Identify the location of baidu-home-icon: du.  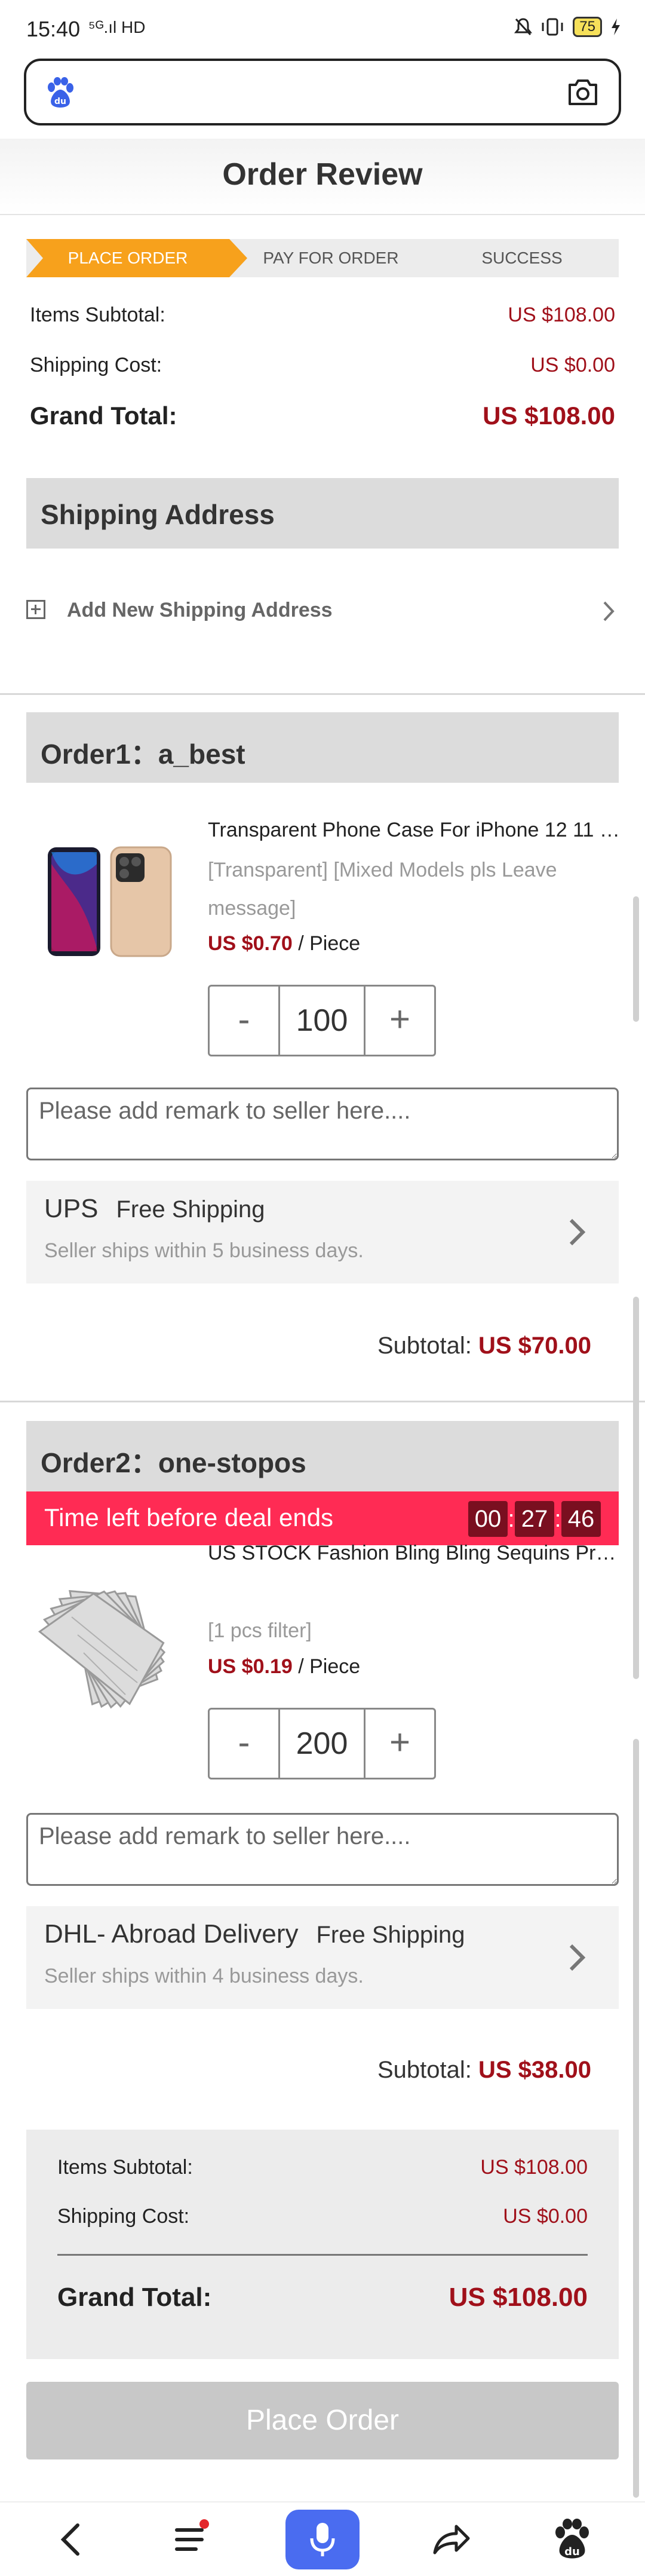
(572, 2539).